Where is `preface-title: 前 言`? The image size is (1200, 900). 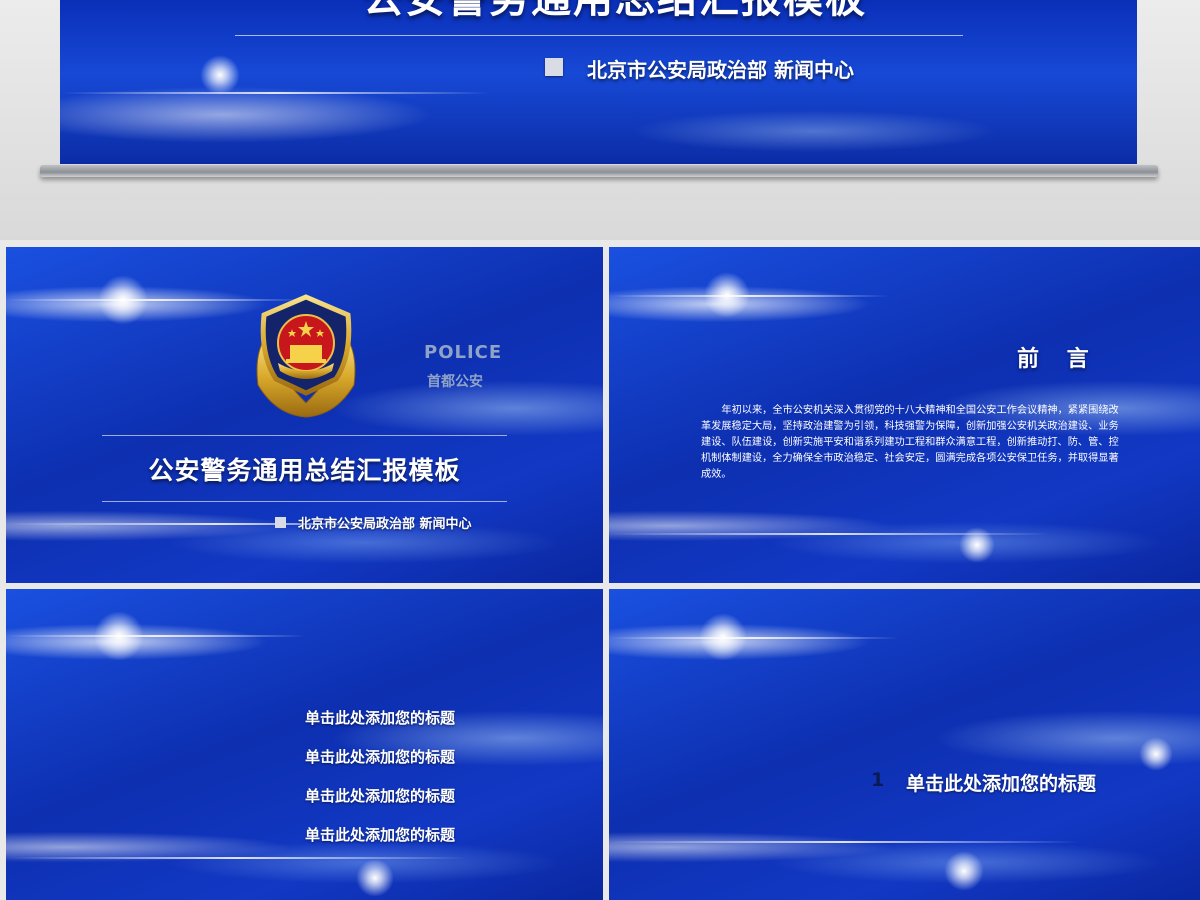 preface-title: 前 言 is located at coordinates (1058, 359).